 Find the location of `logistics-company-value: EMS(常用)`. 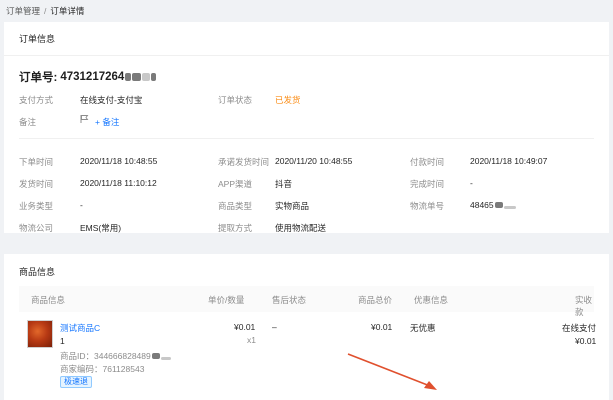

logistics-company-value: EMS(常用) is located at coordinates (101, 228).